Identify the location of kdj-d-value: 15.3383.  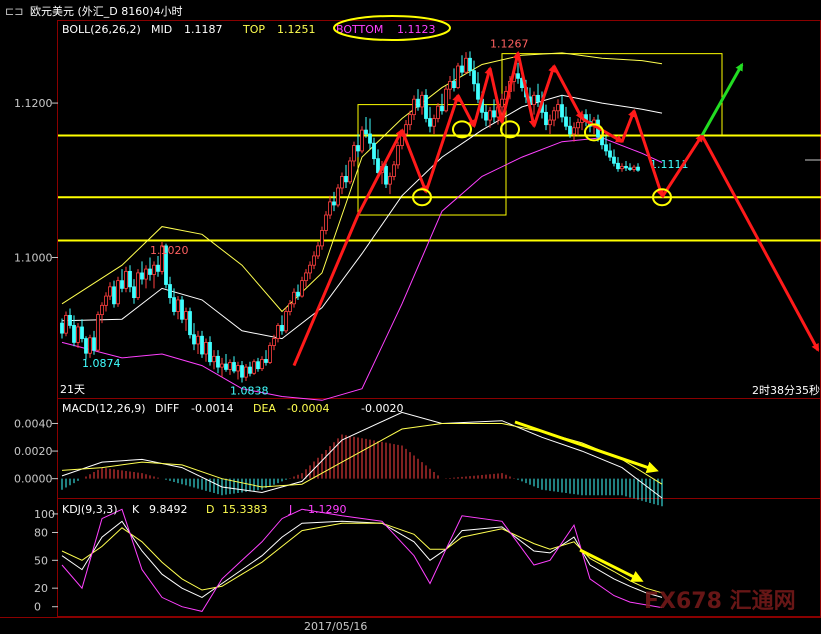
(245, 509).